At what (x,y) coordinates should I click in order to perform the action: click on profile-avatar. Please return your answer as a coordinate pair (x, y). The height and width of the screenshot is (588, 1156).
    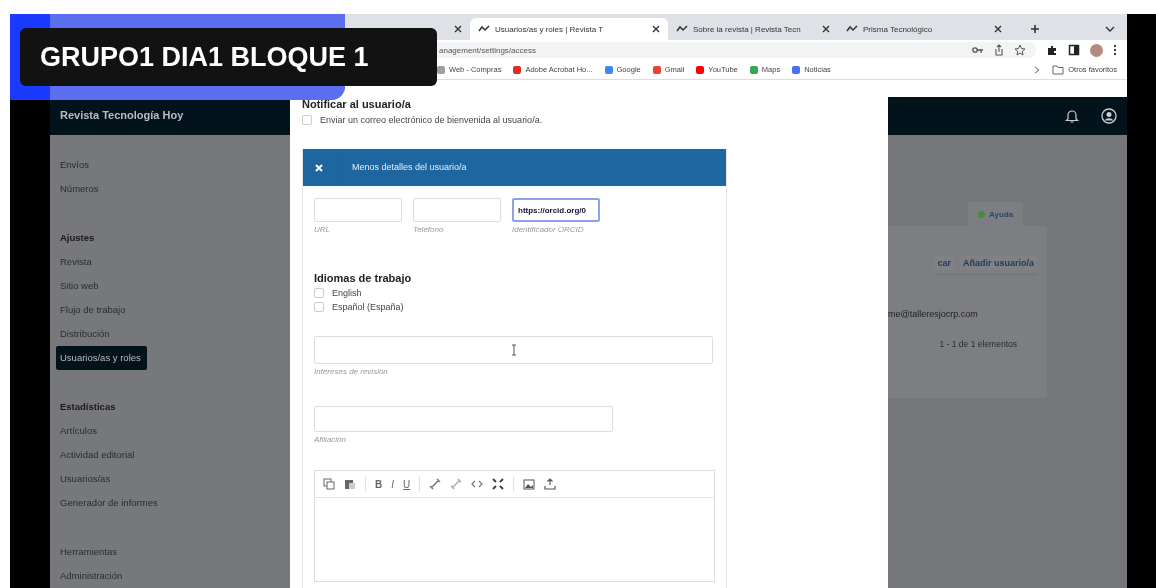
    Looking at the image, I should click on (1096, 50).